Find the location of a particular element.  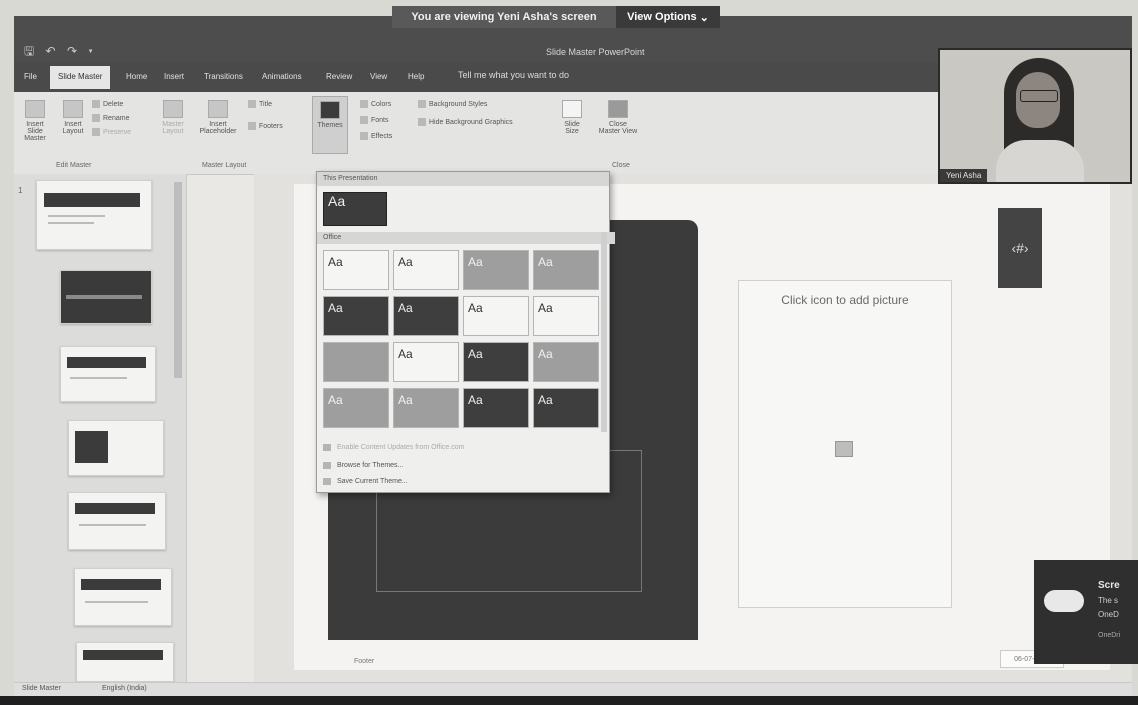

view-options-button: View Options ⌄ is located at coordinates (668, 17).